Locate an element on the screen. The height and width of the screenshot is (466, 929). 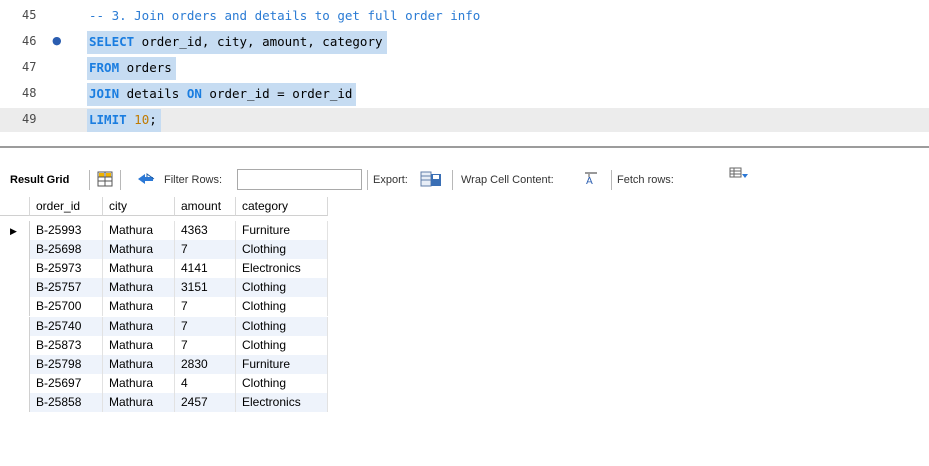
cell-order-id: B-25993 is located at coordinates (66, 230).